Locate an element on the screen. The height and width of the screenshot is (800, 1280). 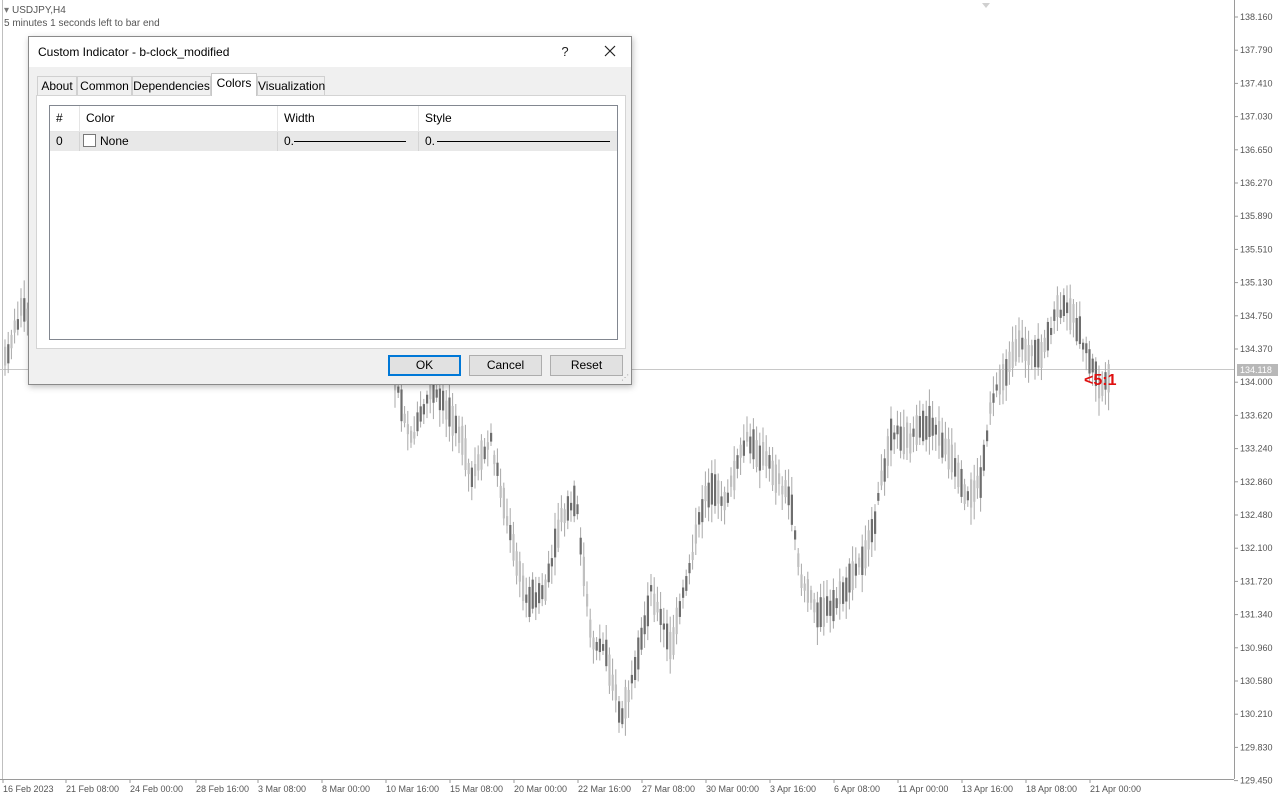
tab-about: About is located at coordinates (57, 85).